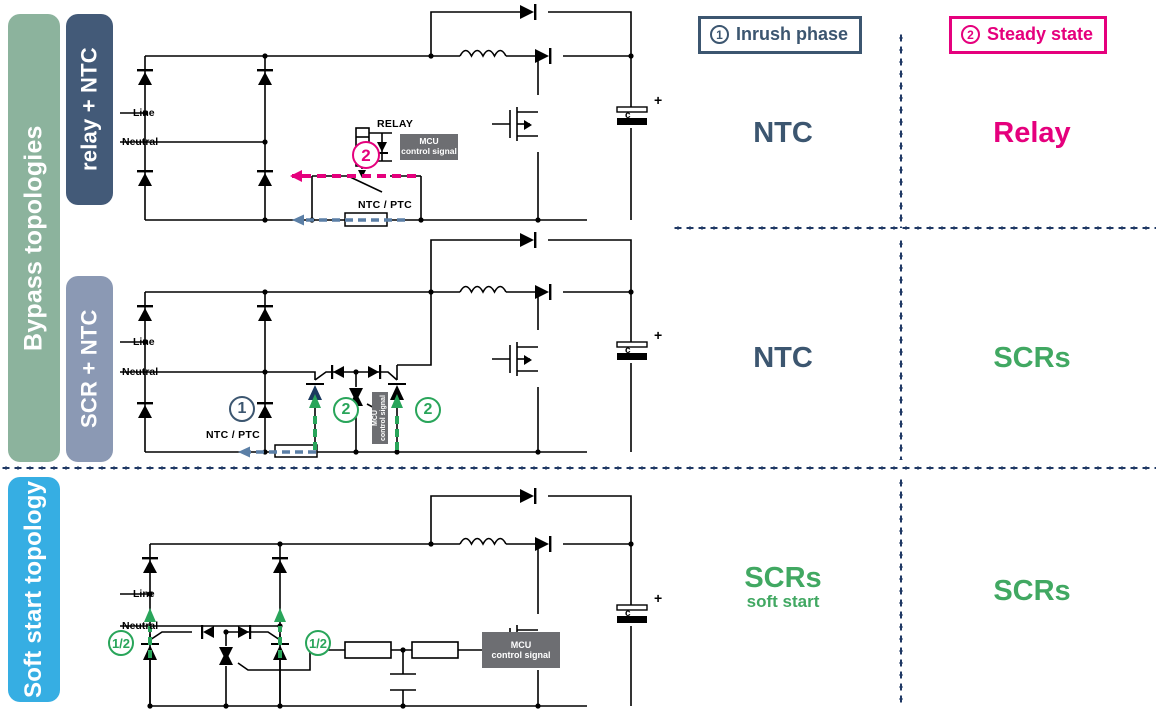 The height and width of the screenshot is (713, 1156). I want to click on vertical-divider-row3, so click(901, 592).